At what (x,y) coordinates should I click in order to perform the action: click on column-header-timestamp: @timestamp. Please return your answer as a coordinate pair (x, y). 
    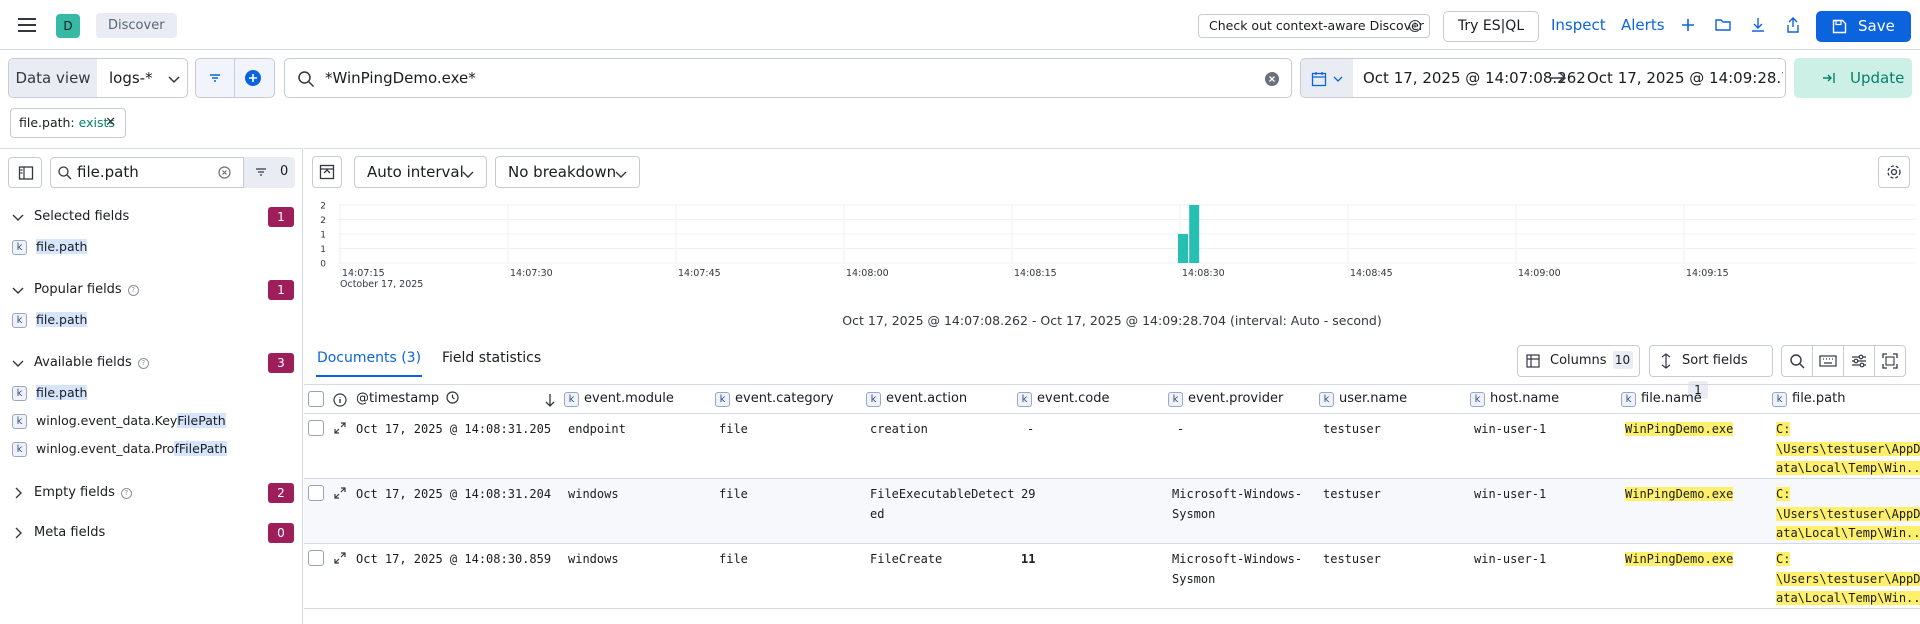
    Looking at the image, I should click on (398, 400).